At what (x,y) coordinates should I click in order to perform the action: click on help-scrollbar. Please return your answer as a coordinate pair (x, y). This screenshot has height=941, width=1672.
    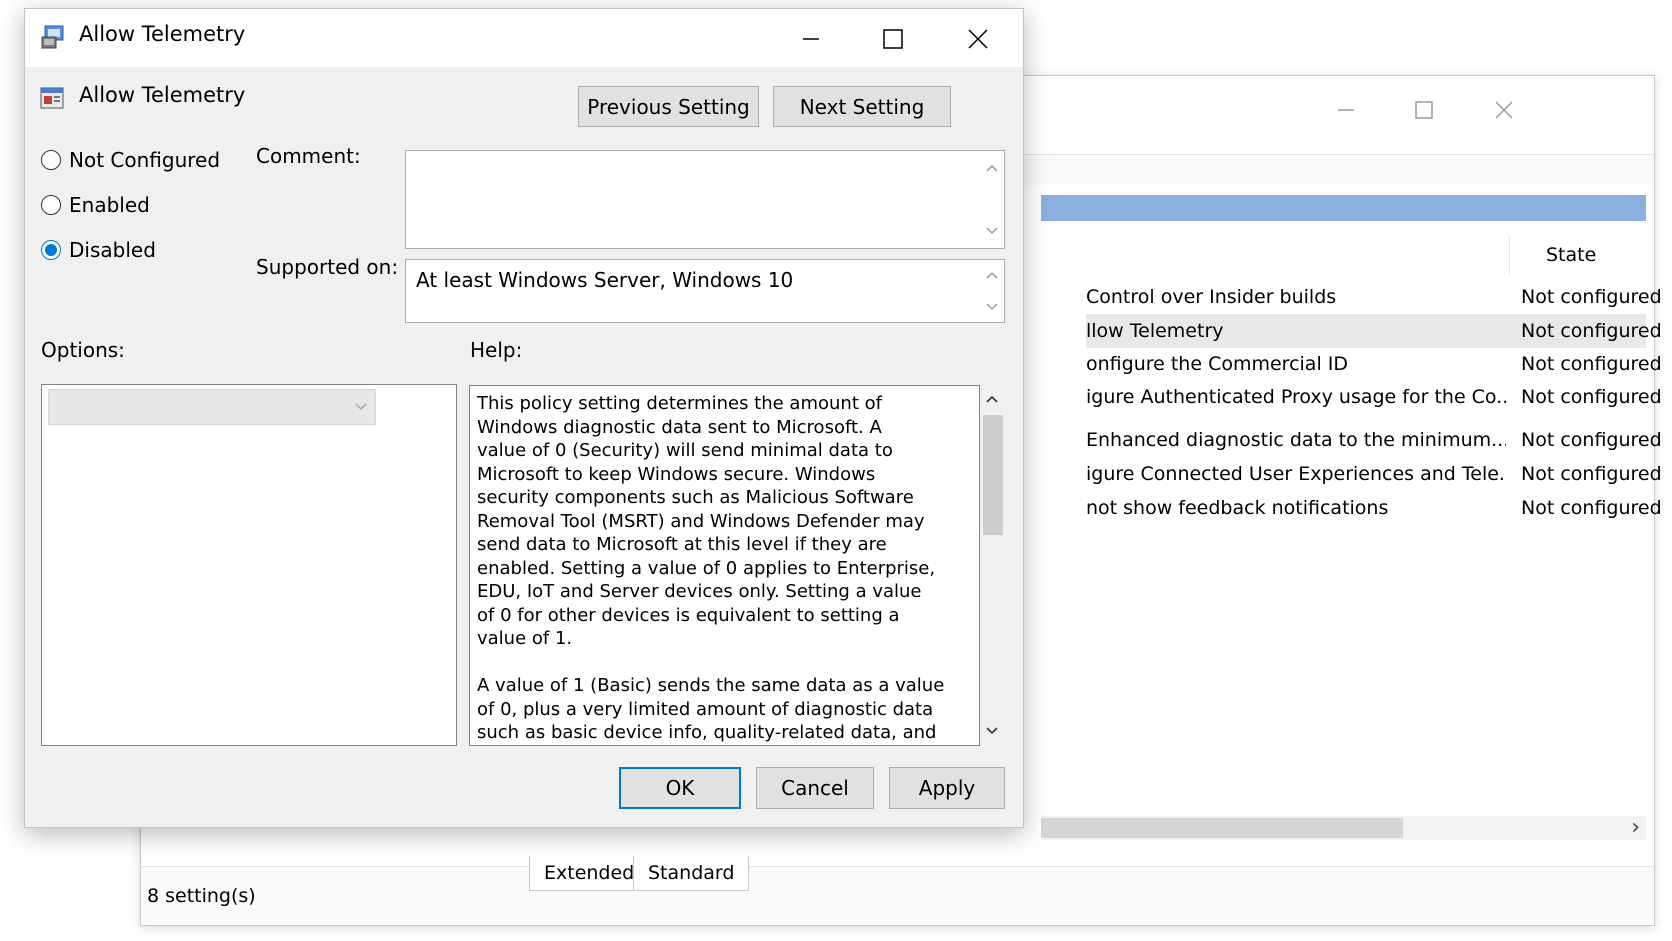
    Looking at the image, I should click on (993, 565).